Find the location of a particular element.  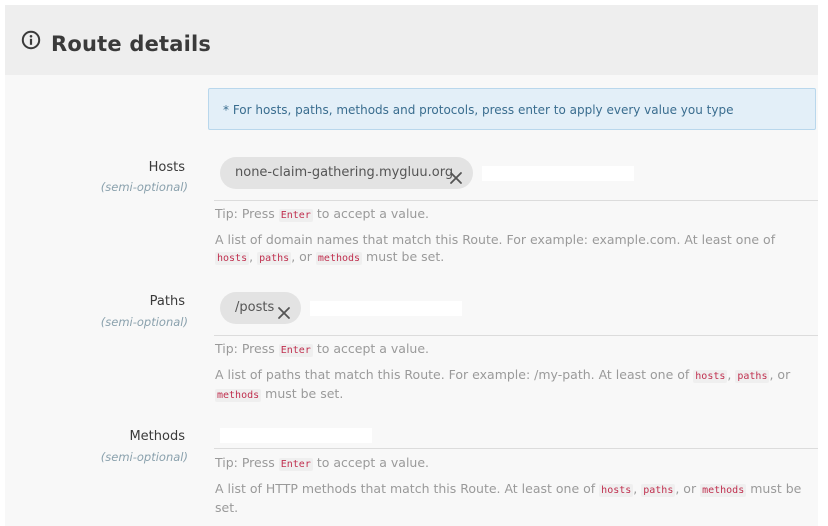

paths-chip-label: /posts is located at coordinates (255, 307).